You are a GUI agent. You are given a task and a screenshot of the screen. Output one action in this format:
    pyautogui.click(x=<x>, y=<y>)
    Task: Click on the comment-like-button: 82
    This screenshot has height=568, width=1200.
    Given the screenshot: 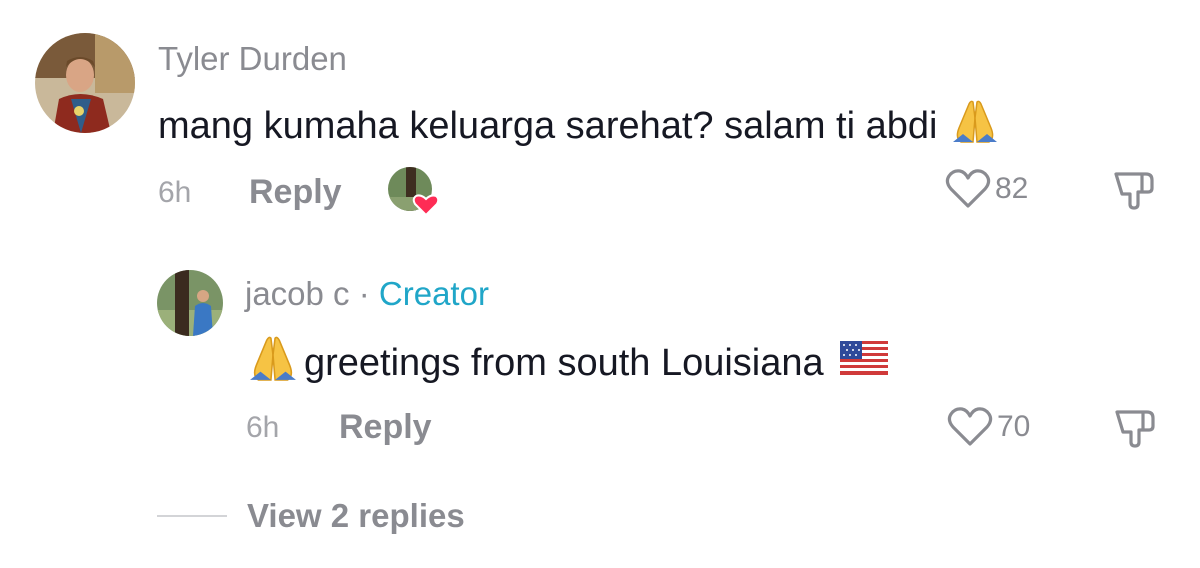 What is the action you would take?
    pyautogui.click(x=986, y=189)
    